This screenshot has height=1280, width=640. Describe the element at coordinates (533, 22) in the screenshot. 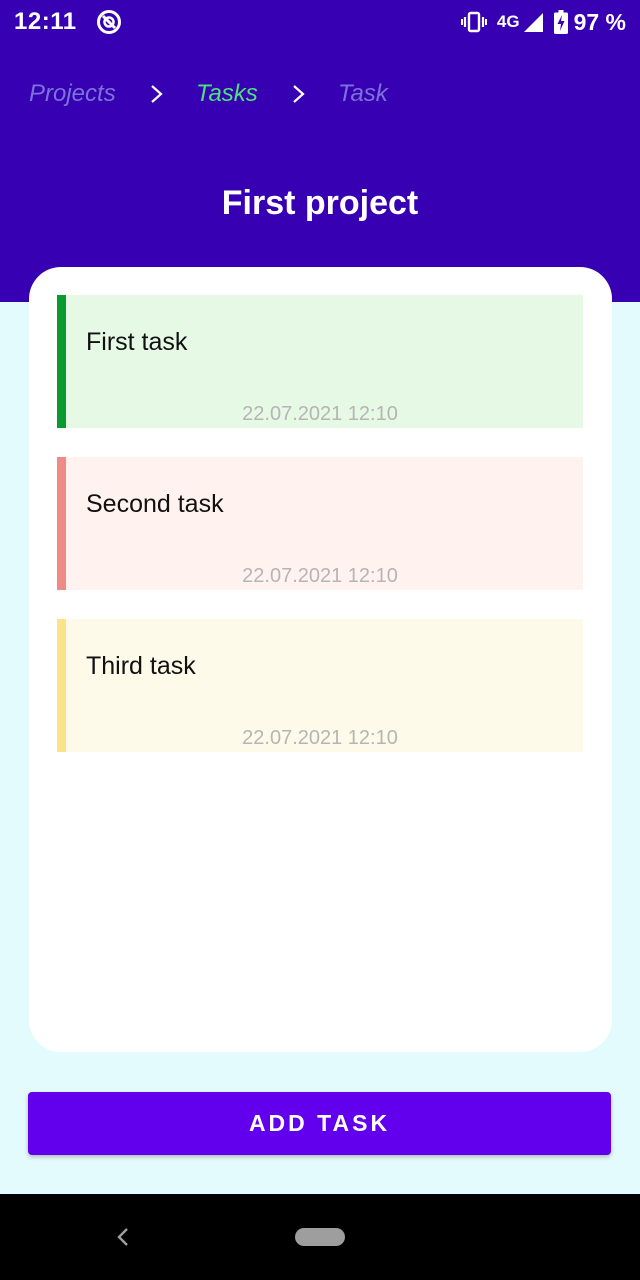

I see `signal-icon` at that location.